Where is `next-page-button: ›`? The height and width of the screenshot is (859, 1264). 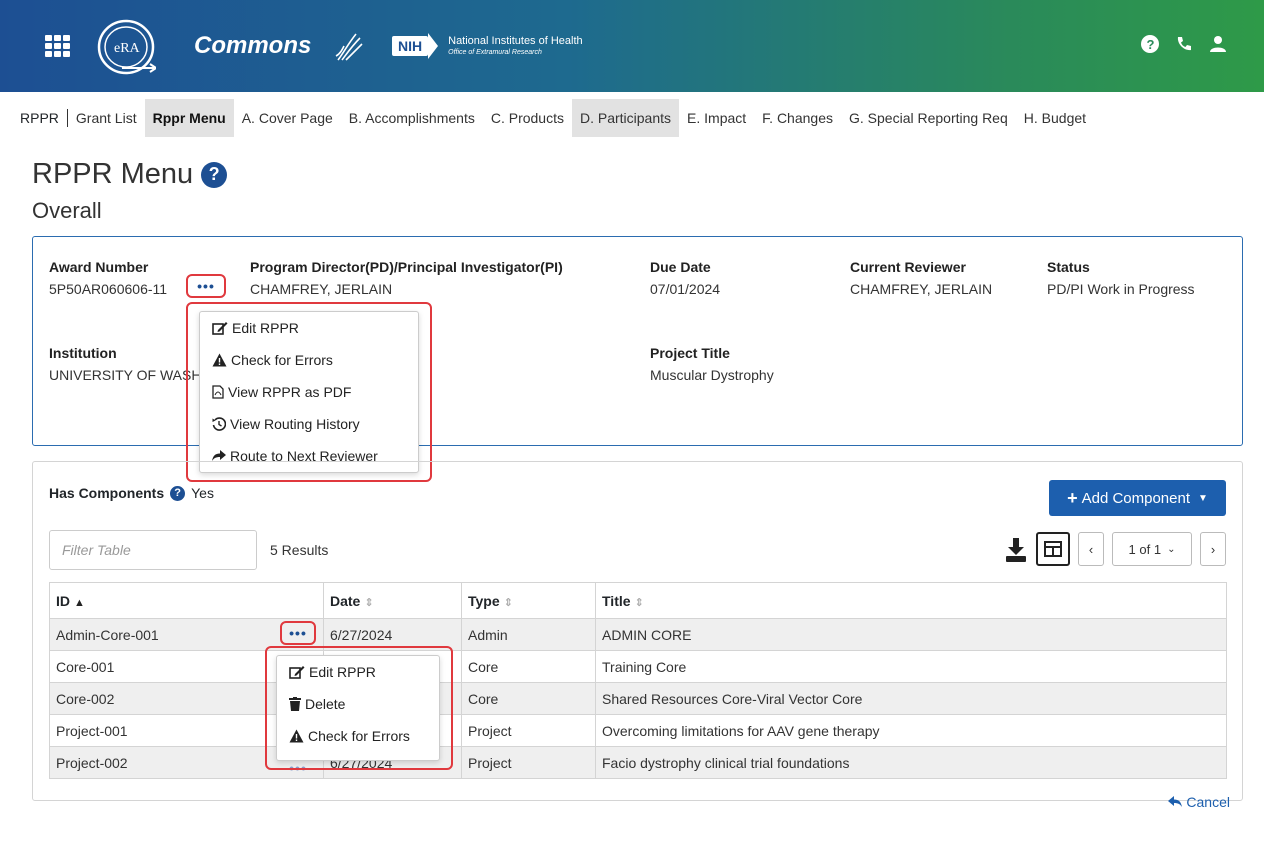 next-page-button: › is located at coordinates (1213, 549).